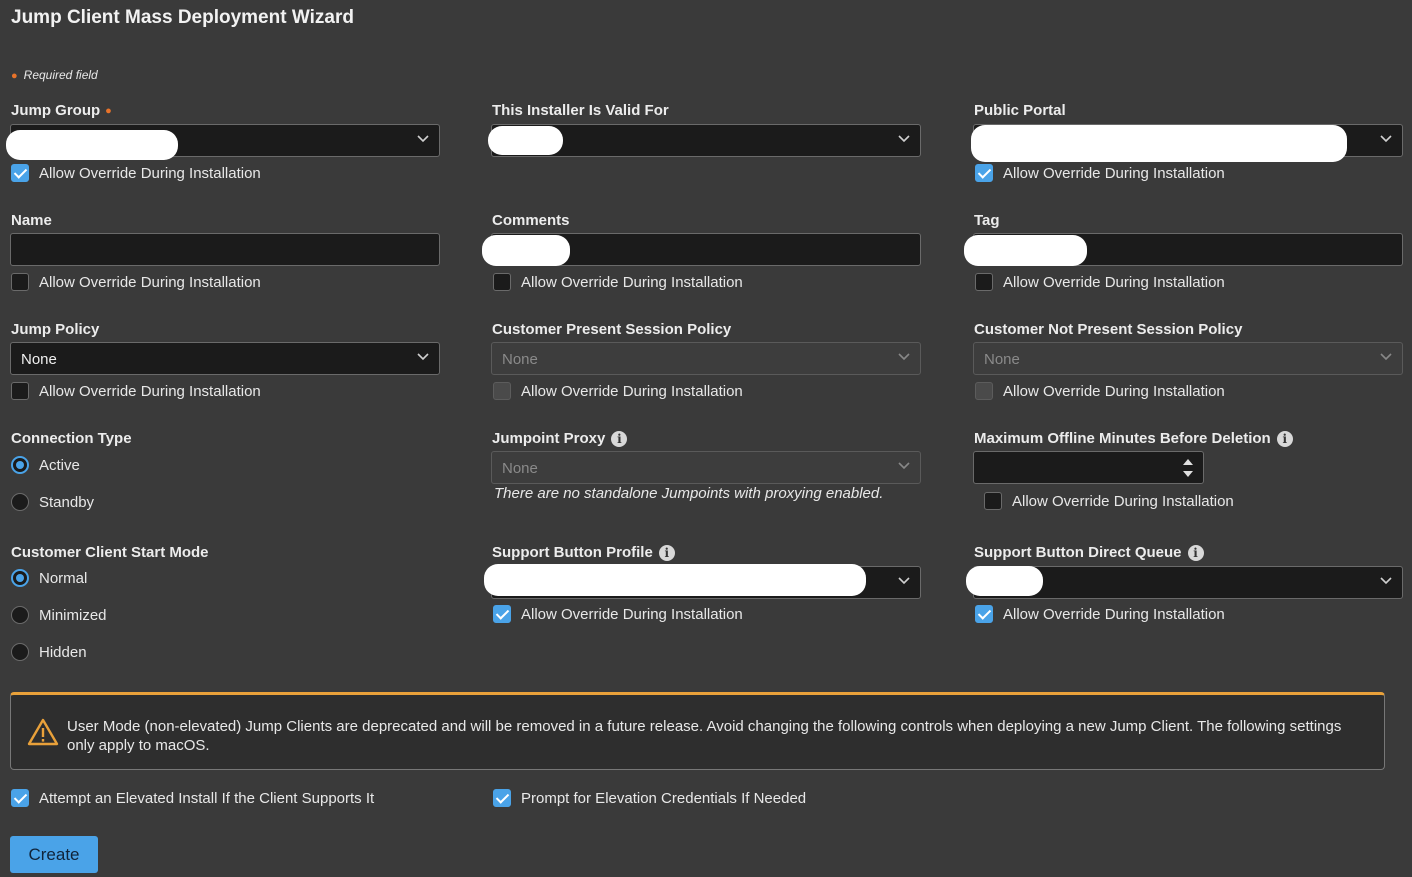 This screenshot has height=877, width=1412. Describe the element at coordinates (1188, 468) in the screenshot. I see `spinner-arrows-icon` at that location.